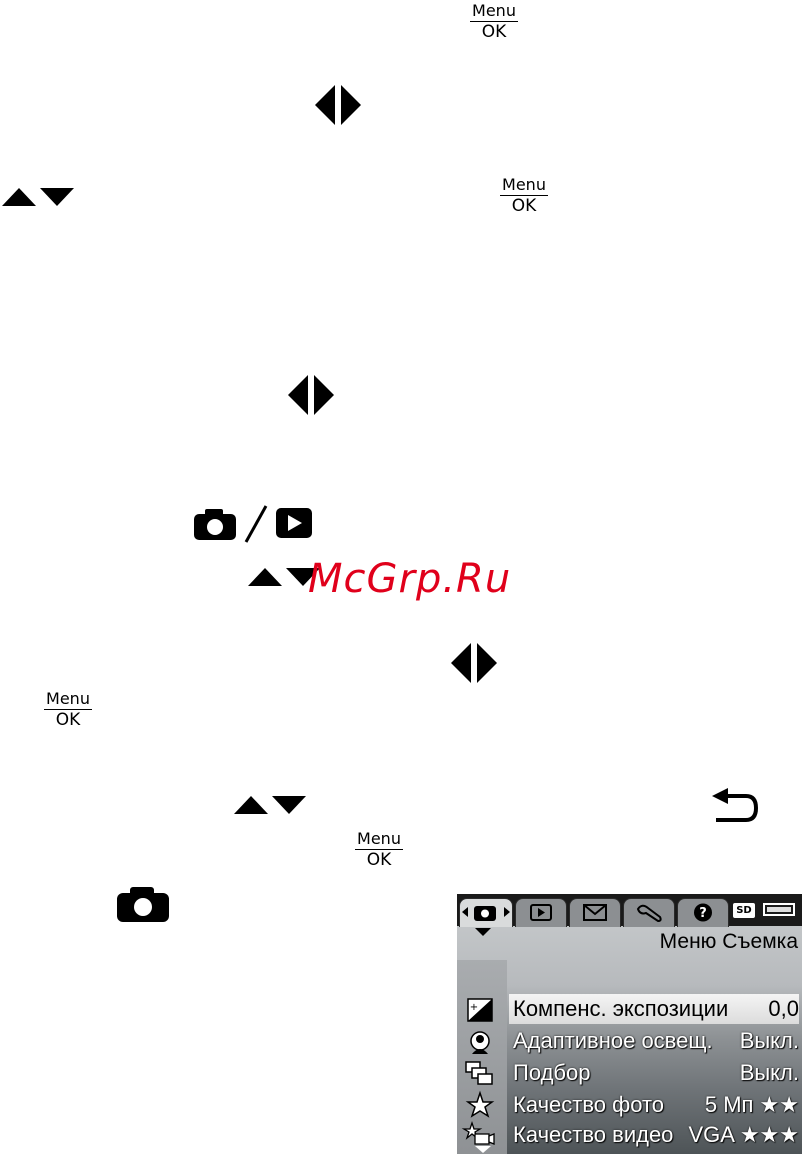  I want to click on menu-ok-symbol-1: Menu OK, so click(494, 21).